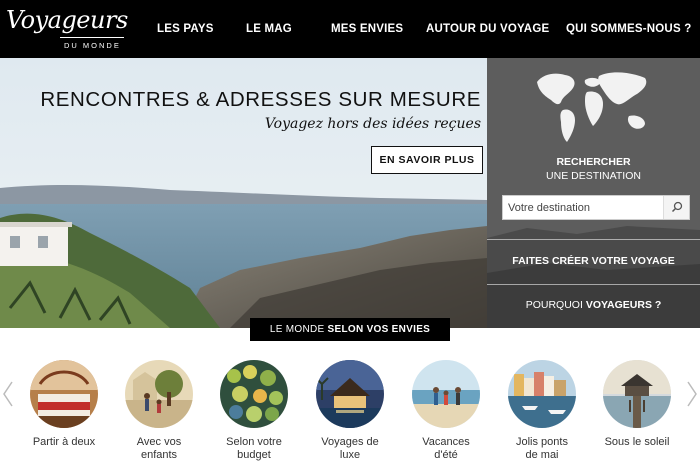 The width and height of the screenshot is (700, 475). I want to click on category-label: Vacances, so click(446, 442).